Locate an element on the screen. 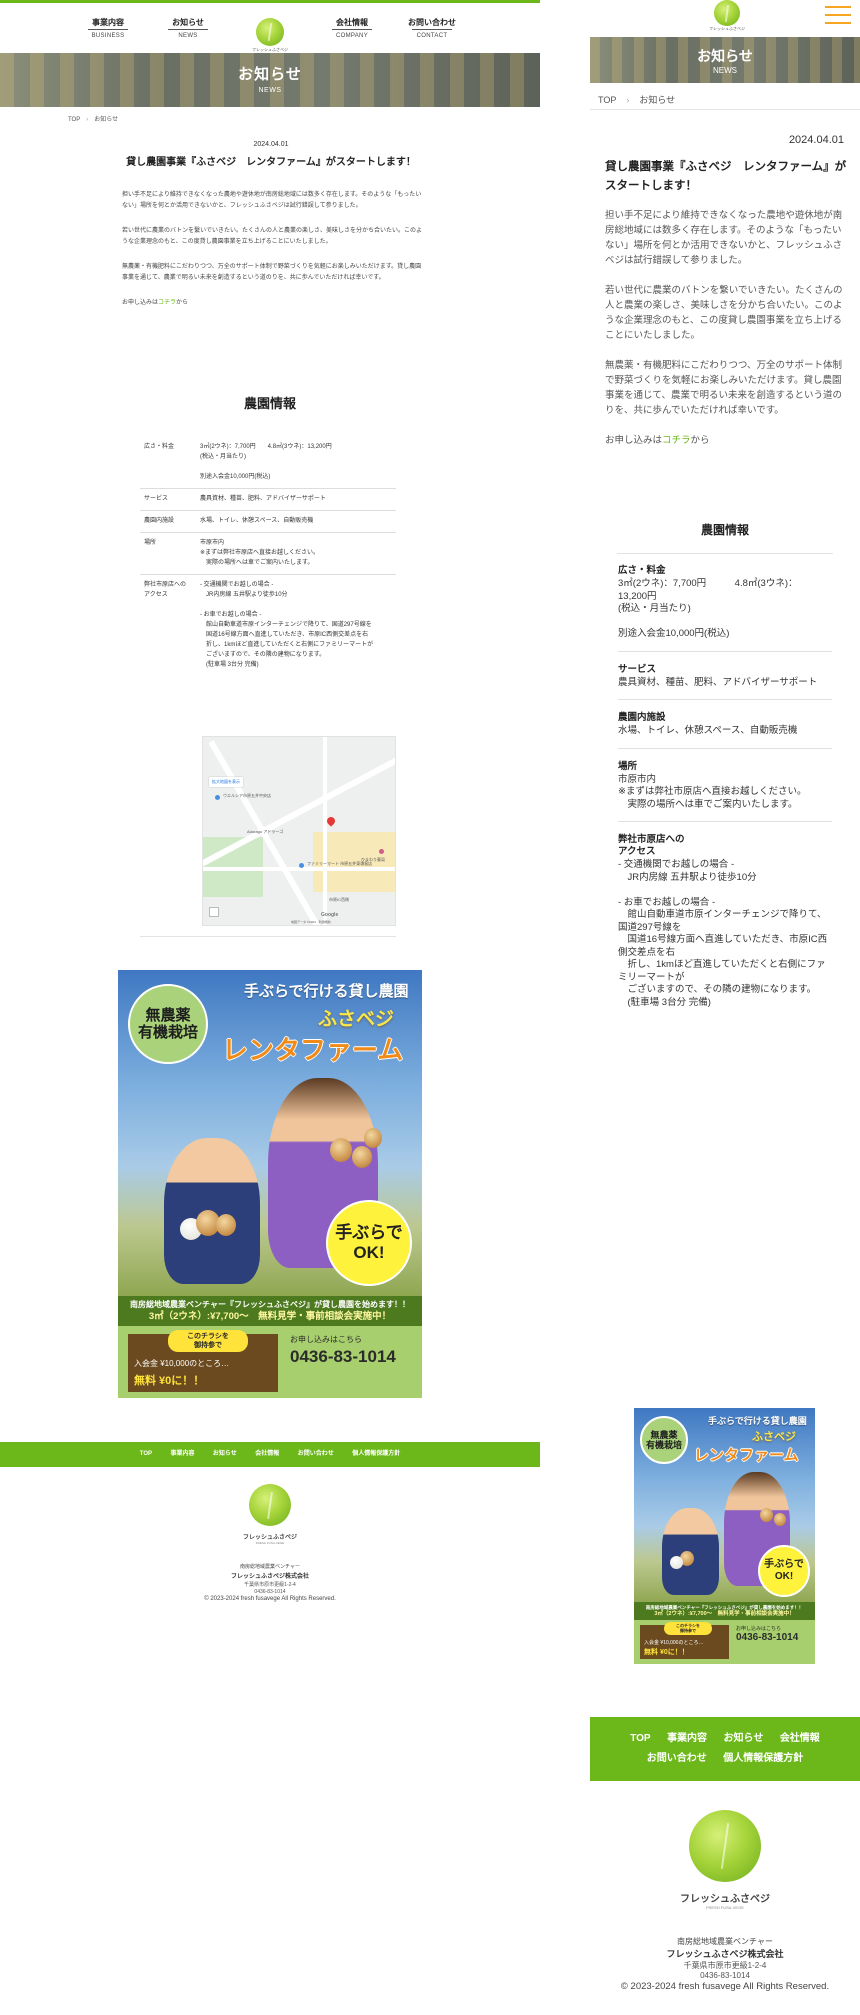 Image resolution: width=860 pixels, height=2015 pixels. article-date: 2024.04.01 is located at coordinates (271, 144).